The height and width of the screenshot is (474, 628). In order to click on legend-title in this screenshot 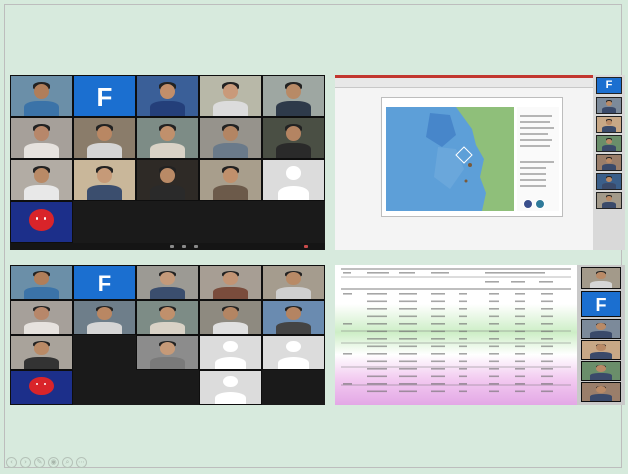, I will do `click(538, 108)`.